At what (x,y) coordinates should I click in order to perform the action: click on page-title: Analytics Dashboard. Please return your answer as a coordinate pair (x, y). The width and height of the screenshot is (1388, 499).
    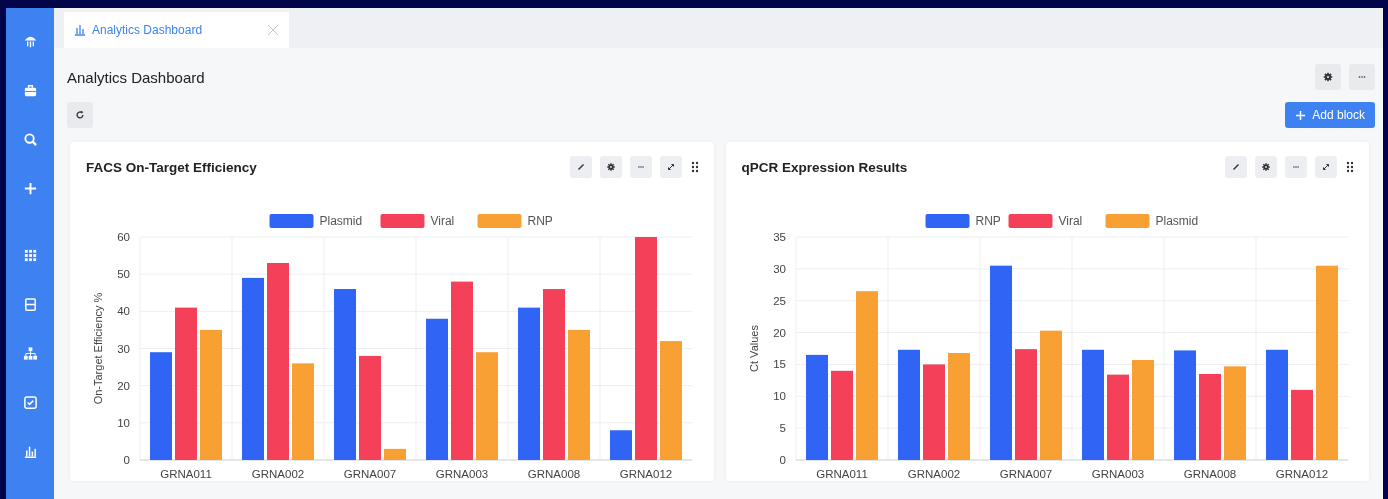
    Looking at the image, I should click on (136, 77).